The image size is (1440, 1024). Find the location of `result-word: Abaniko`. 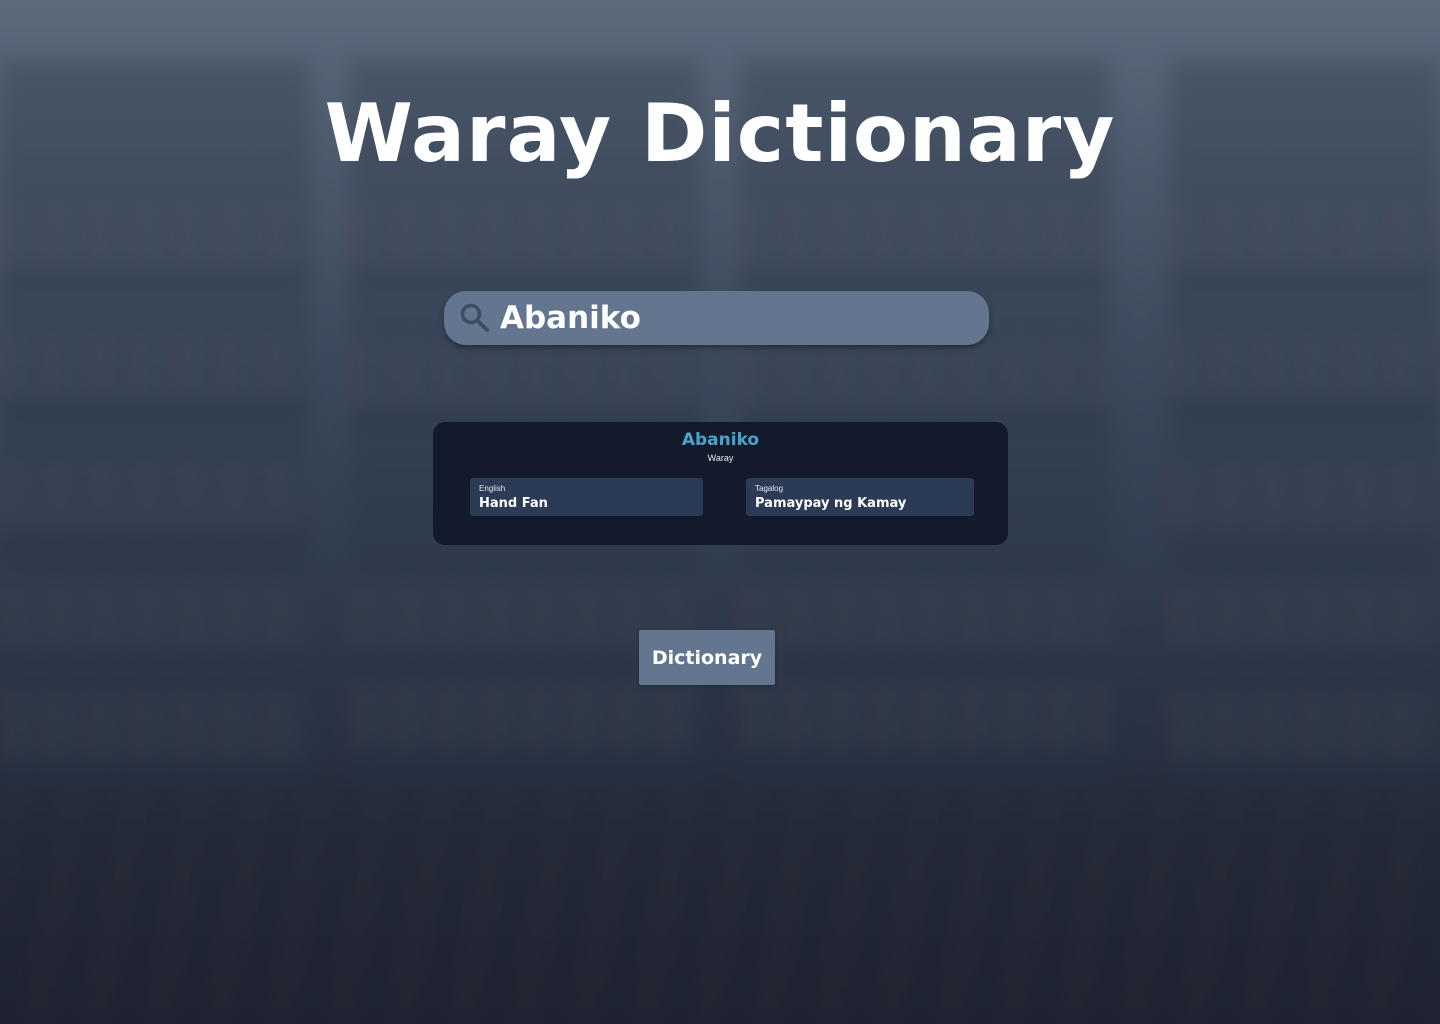

result-word: Abaniko is located at coordinates (720, 440).